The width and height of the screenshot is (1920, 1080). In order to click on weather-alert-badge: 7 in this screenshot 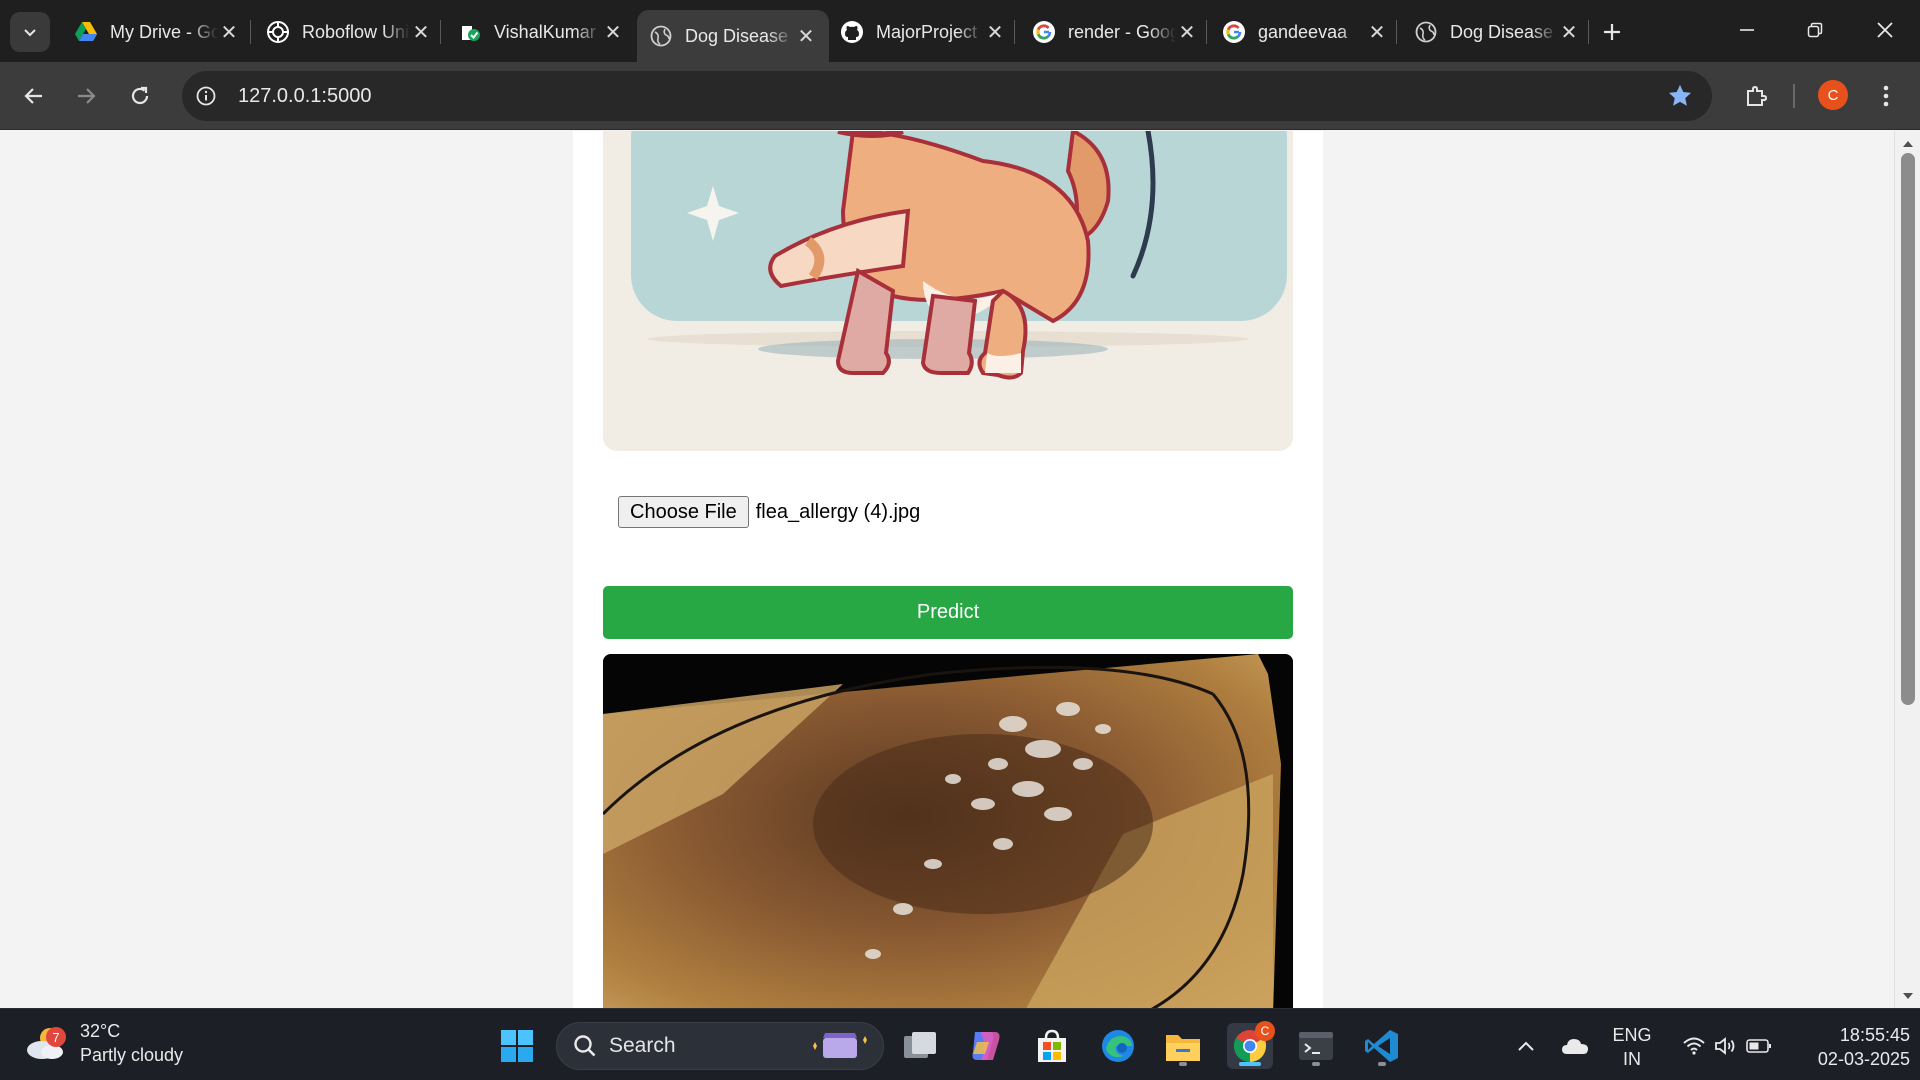, I will do `click(56, 1037)`.